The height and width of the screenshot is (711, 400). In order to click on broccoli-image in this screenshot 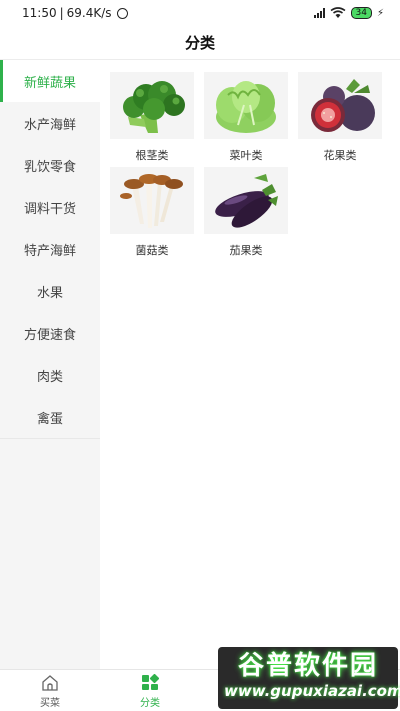, I will do `click(152, 105)`.